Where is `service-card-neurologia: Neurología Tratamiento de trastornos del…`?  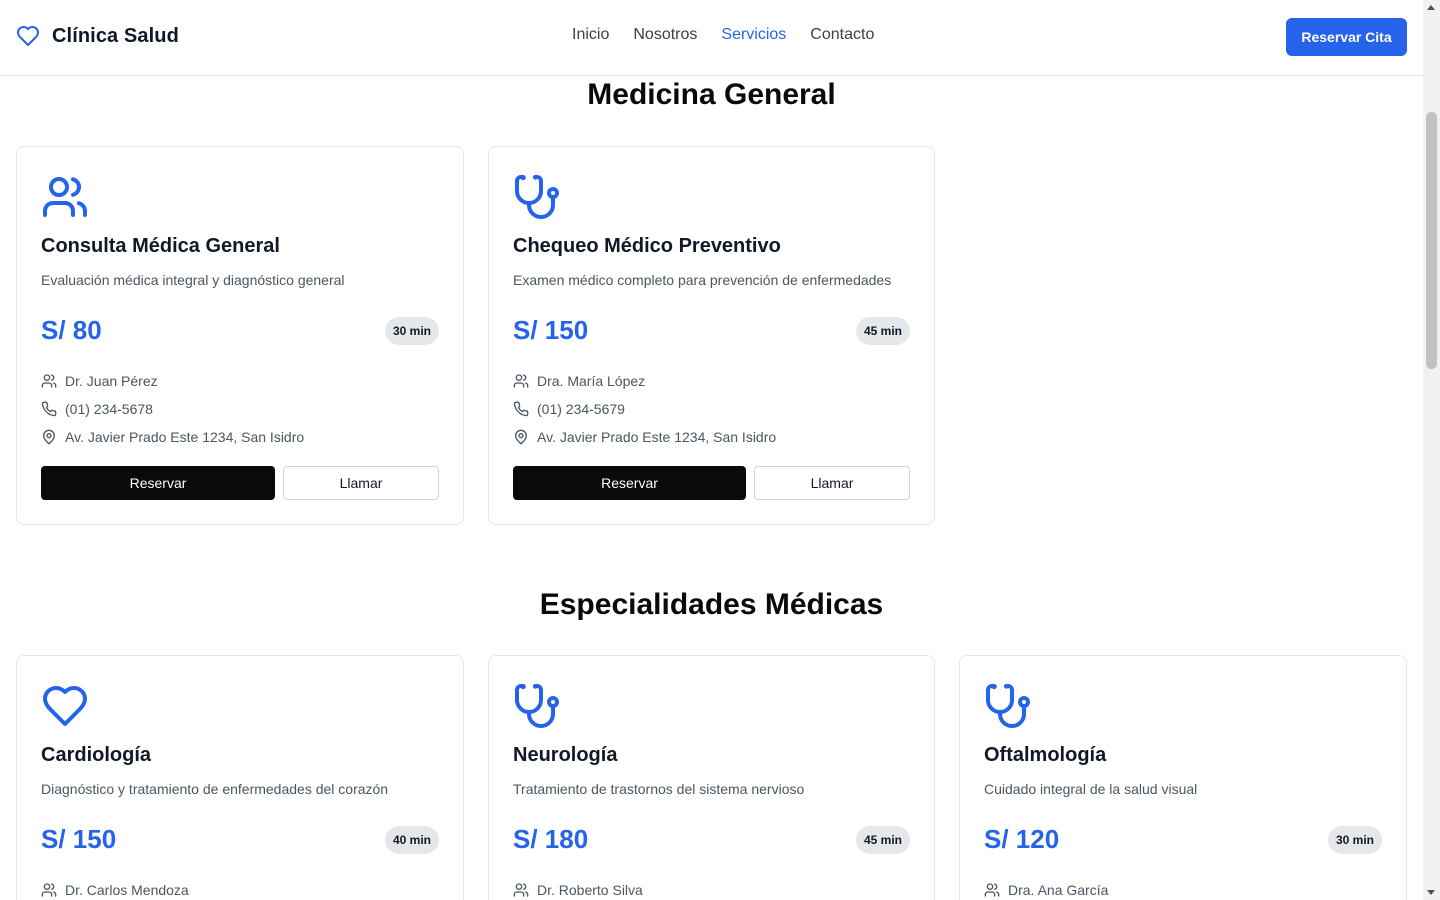 service-card-neurologia: Neurología Tratamiento de trastornos del… is located at coordinates (711, 777).